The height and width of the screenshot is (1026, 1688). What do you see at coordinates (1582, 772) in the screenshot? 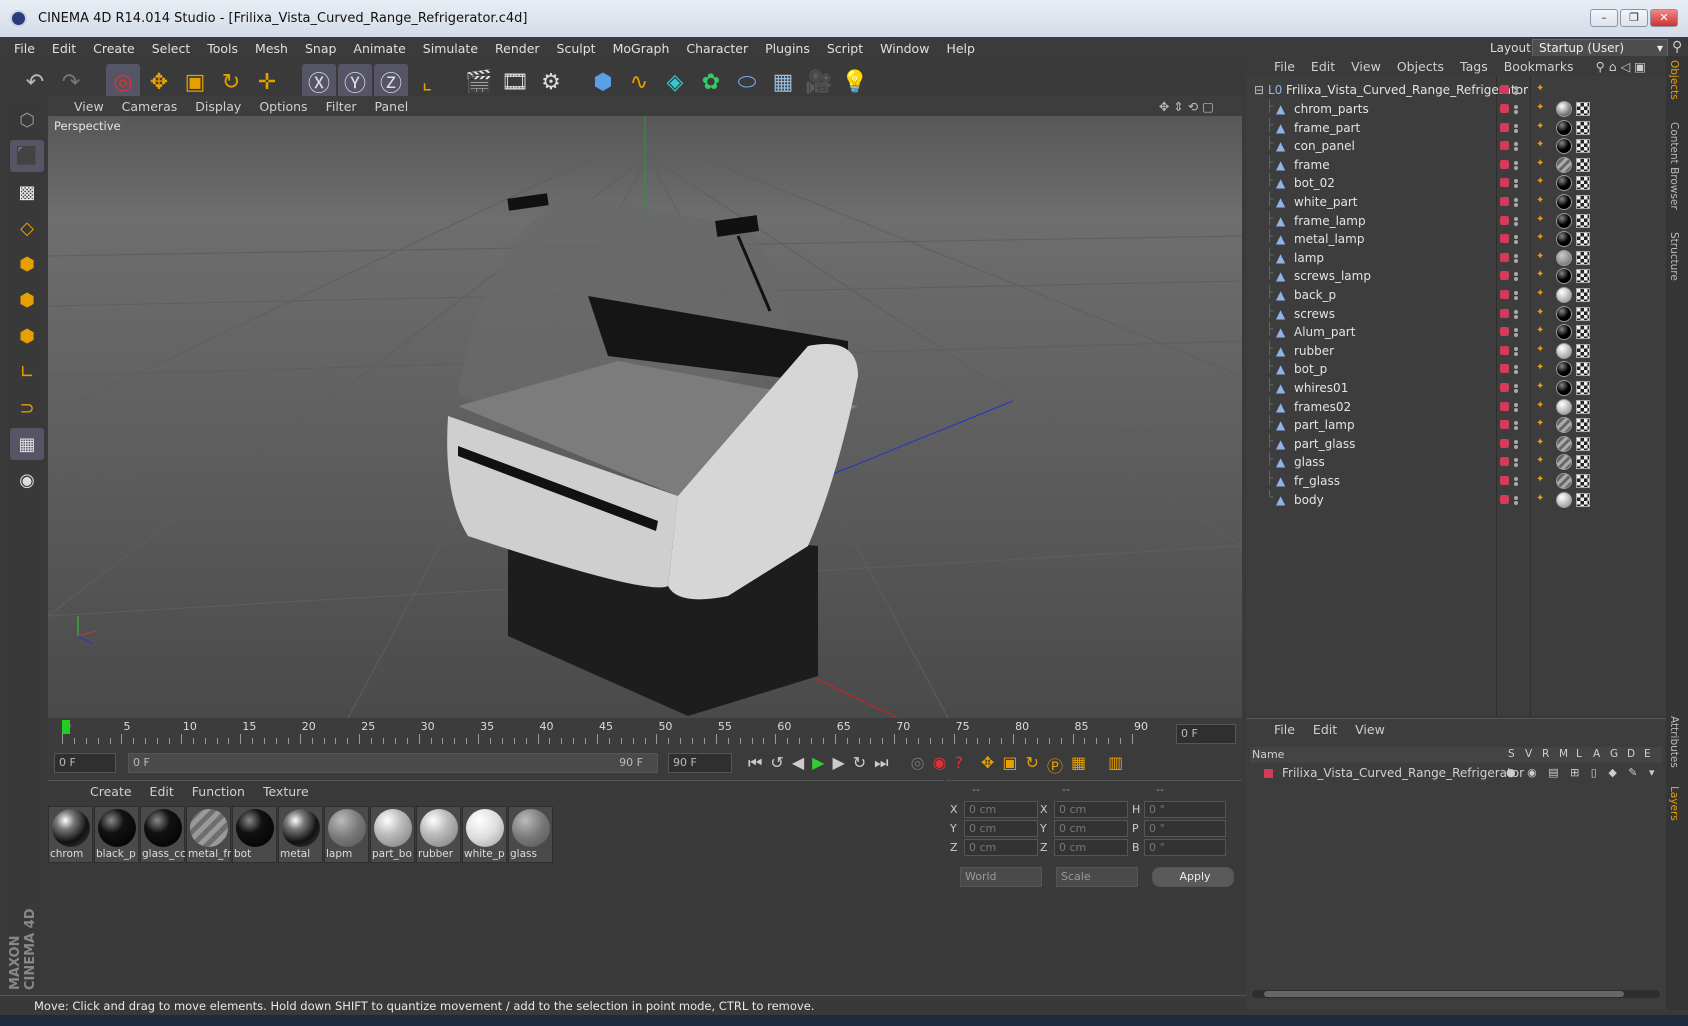
I see `layer-flag-icons: ● ◉ ▤ ⊞ ▯ ◆ ✎ ▾` at bounding box center [1582, 772].